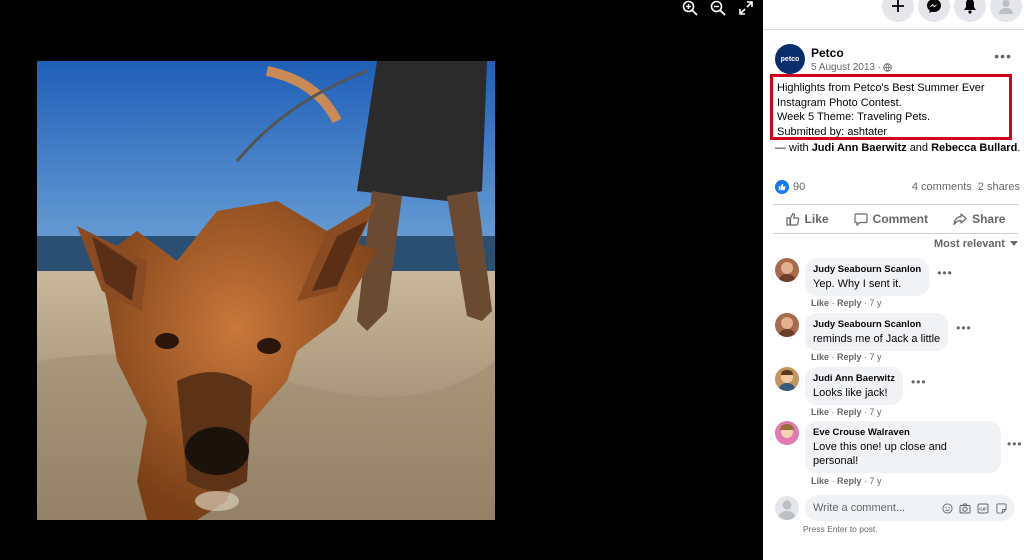  I want to click on page-meta: Petco 5 August 2013 ·, so click(851, 59).